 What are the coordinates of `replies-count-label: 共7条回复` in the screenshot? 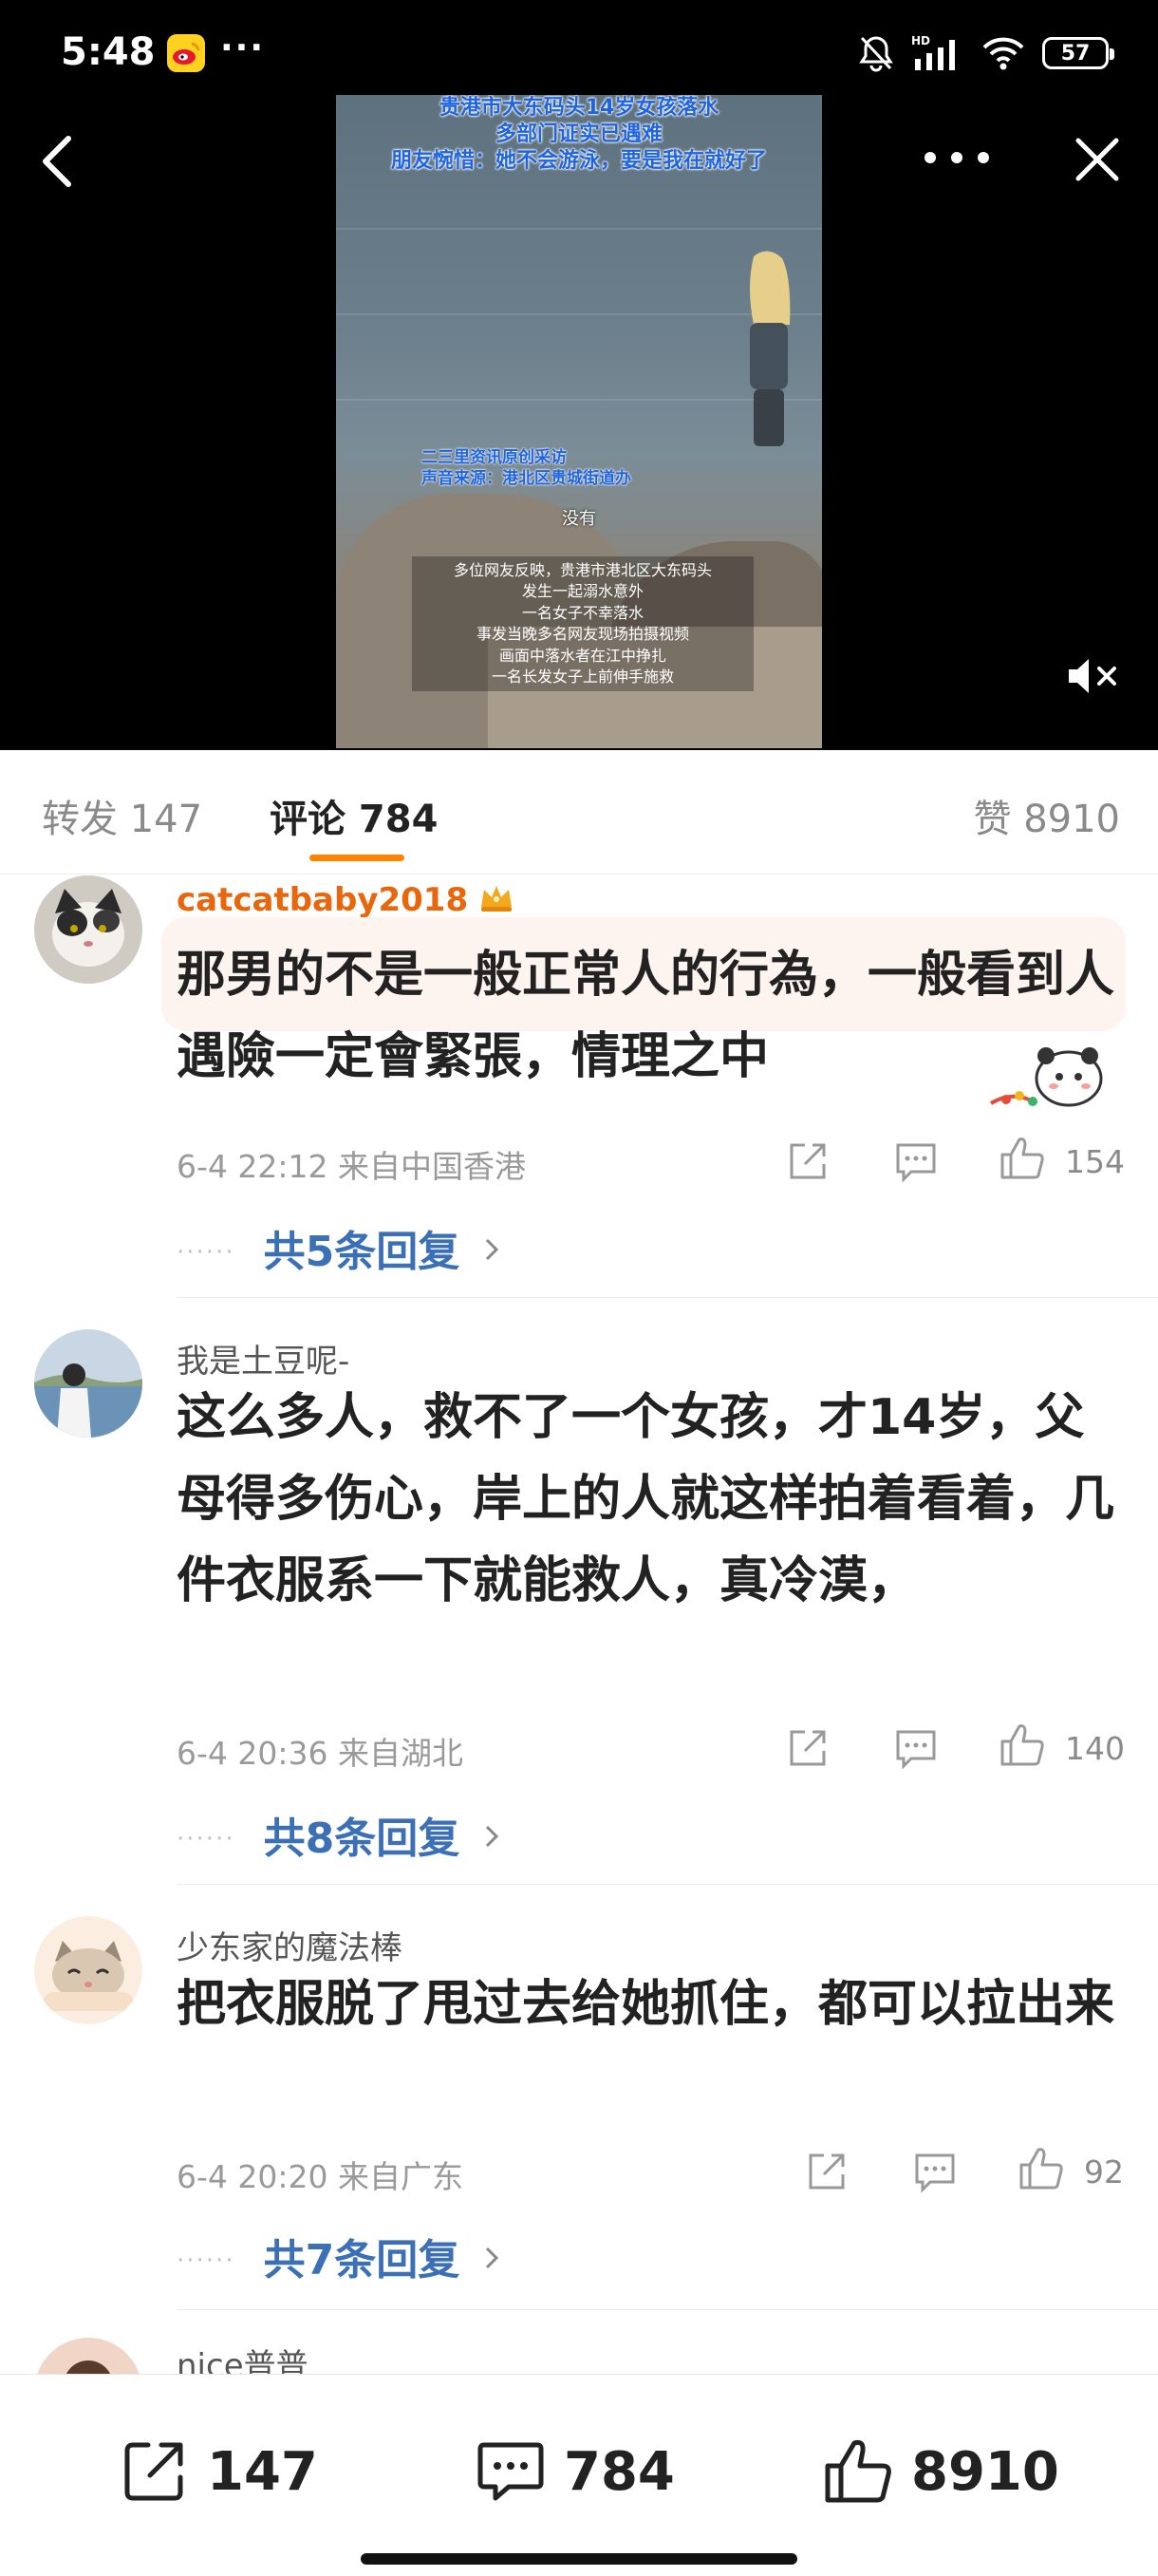 It's located at (362, 2260).